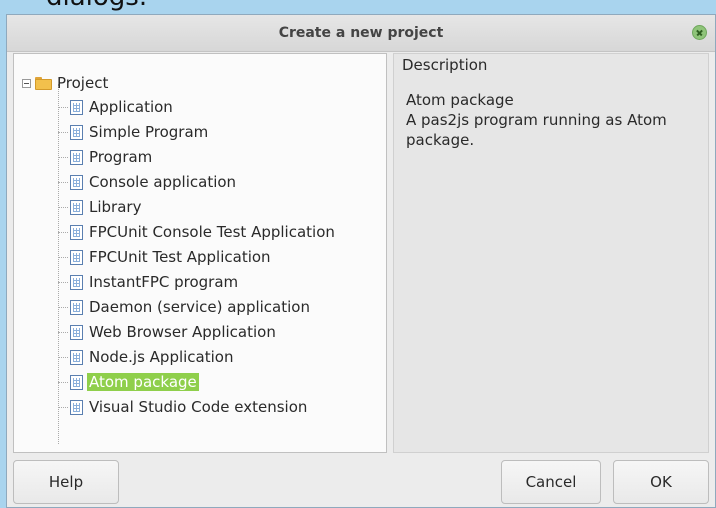  I want to click on tree-root-project: Project, so click(65, 83).